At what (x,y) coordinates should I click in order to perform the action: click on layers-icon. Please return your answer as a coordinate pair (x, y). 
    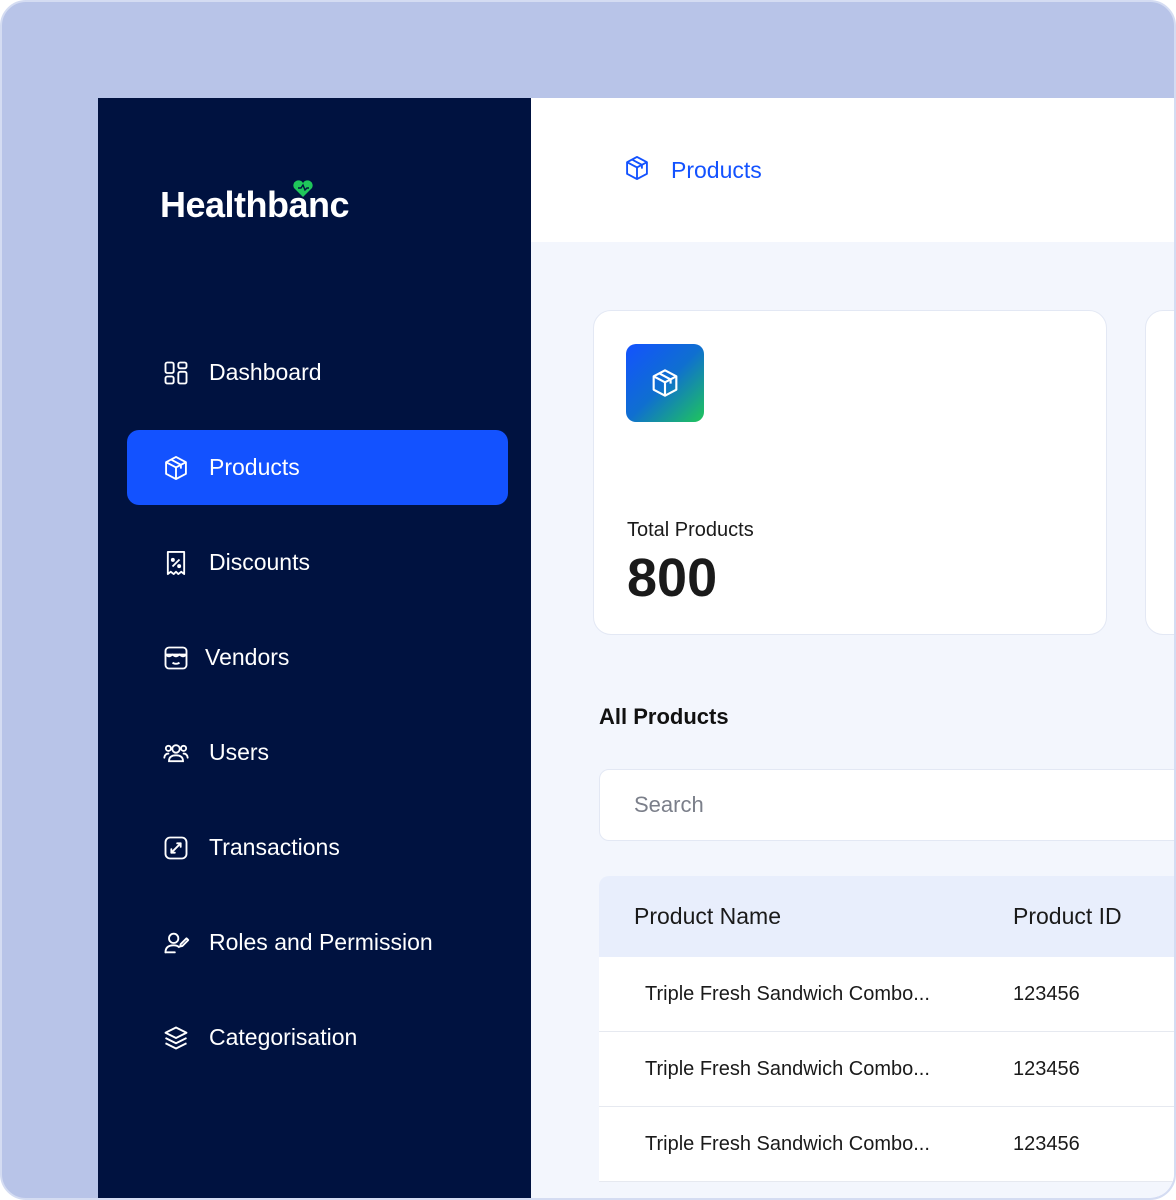
    Looking at the image, I should click on (176, 1038).